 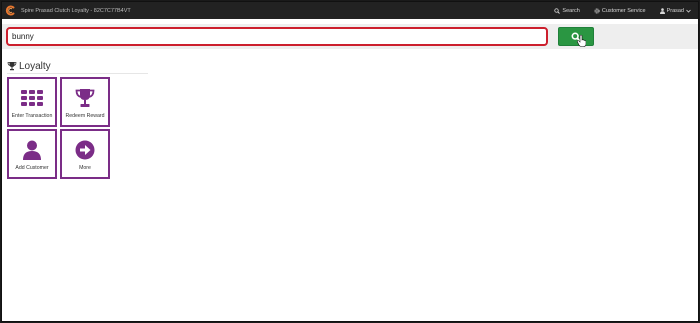 I want to click on nav-user-menu: Prasad, so click(x=676, y=10).